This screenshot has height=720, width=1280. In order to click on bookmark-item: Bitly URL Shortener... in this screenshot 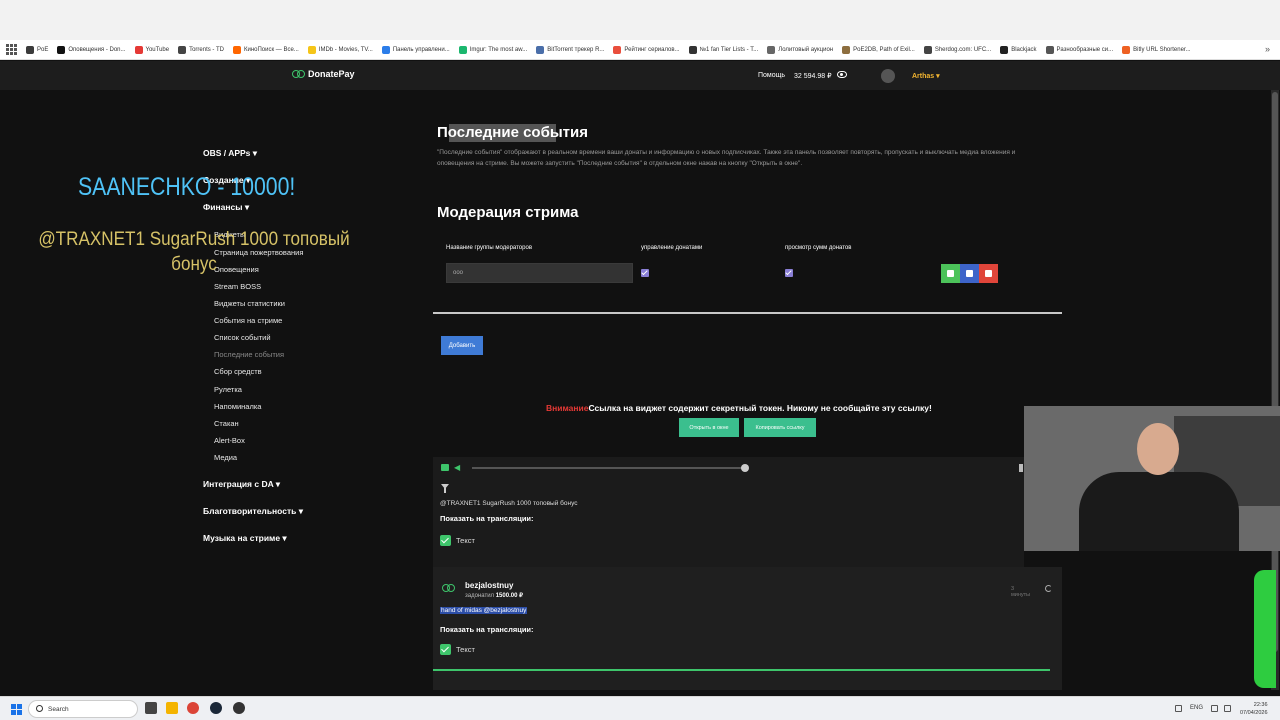, I will do `click(1156, 49)`.